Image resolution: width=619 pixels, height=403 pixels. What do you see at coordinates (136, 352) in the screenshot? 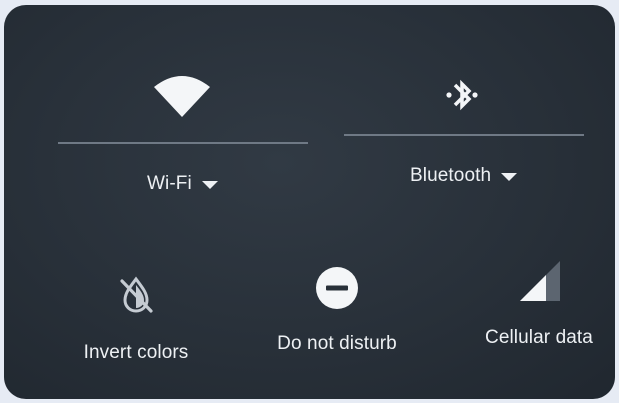
I see `invert-colors-label: Invert colors` at bounding box center [136, 352].